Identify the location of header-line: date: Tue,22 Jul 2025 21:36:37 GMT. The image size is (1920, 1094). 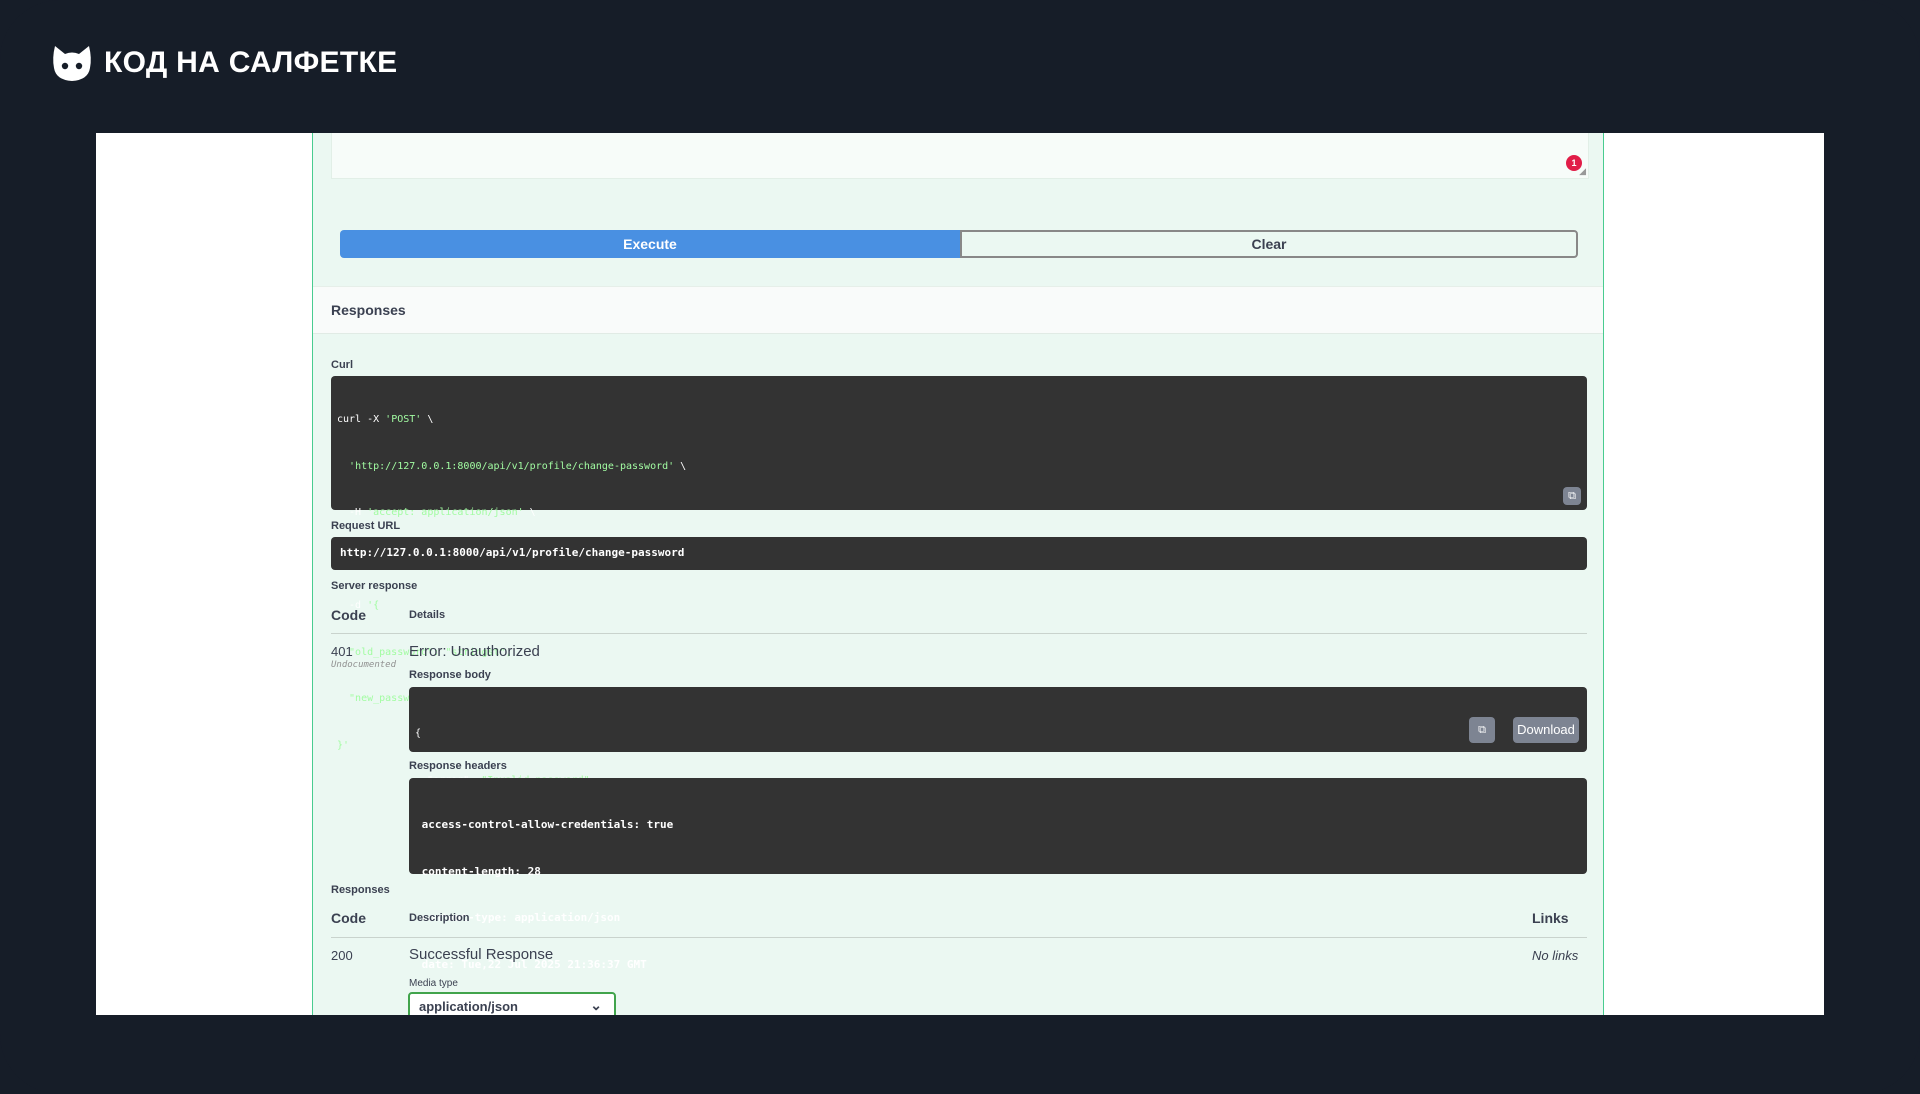
(531, 964).